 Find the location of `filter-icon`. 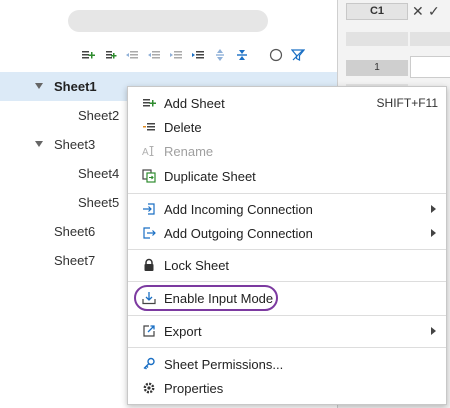

filter-icon is located at coordinates (298, 55).